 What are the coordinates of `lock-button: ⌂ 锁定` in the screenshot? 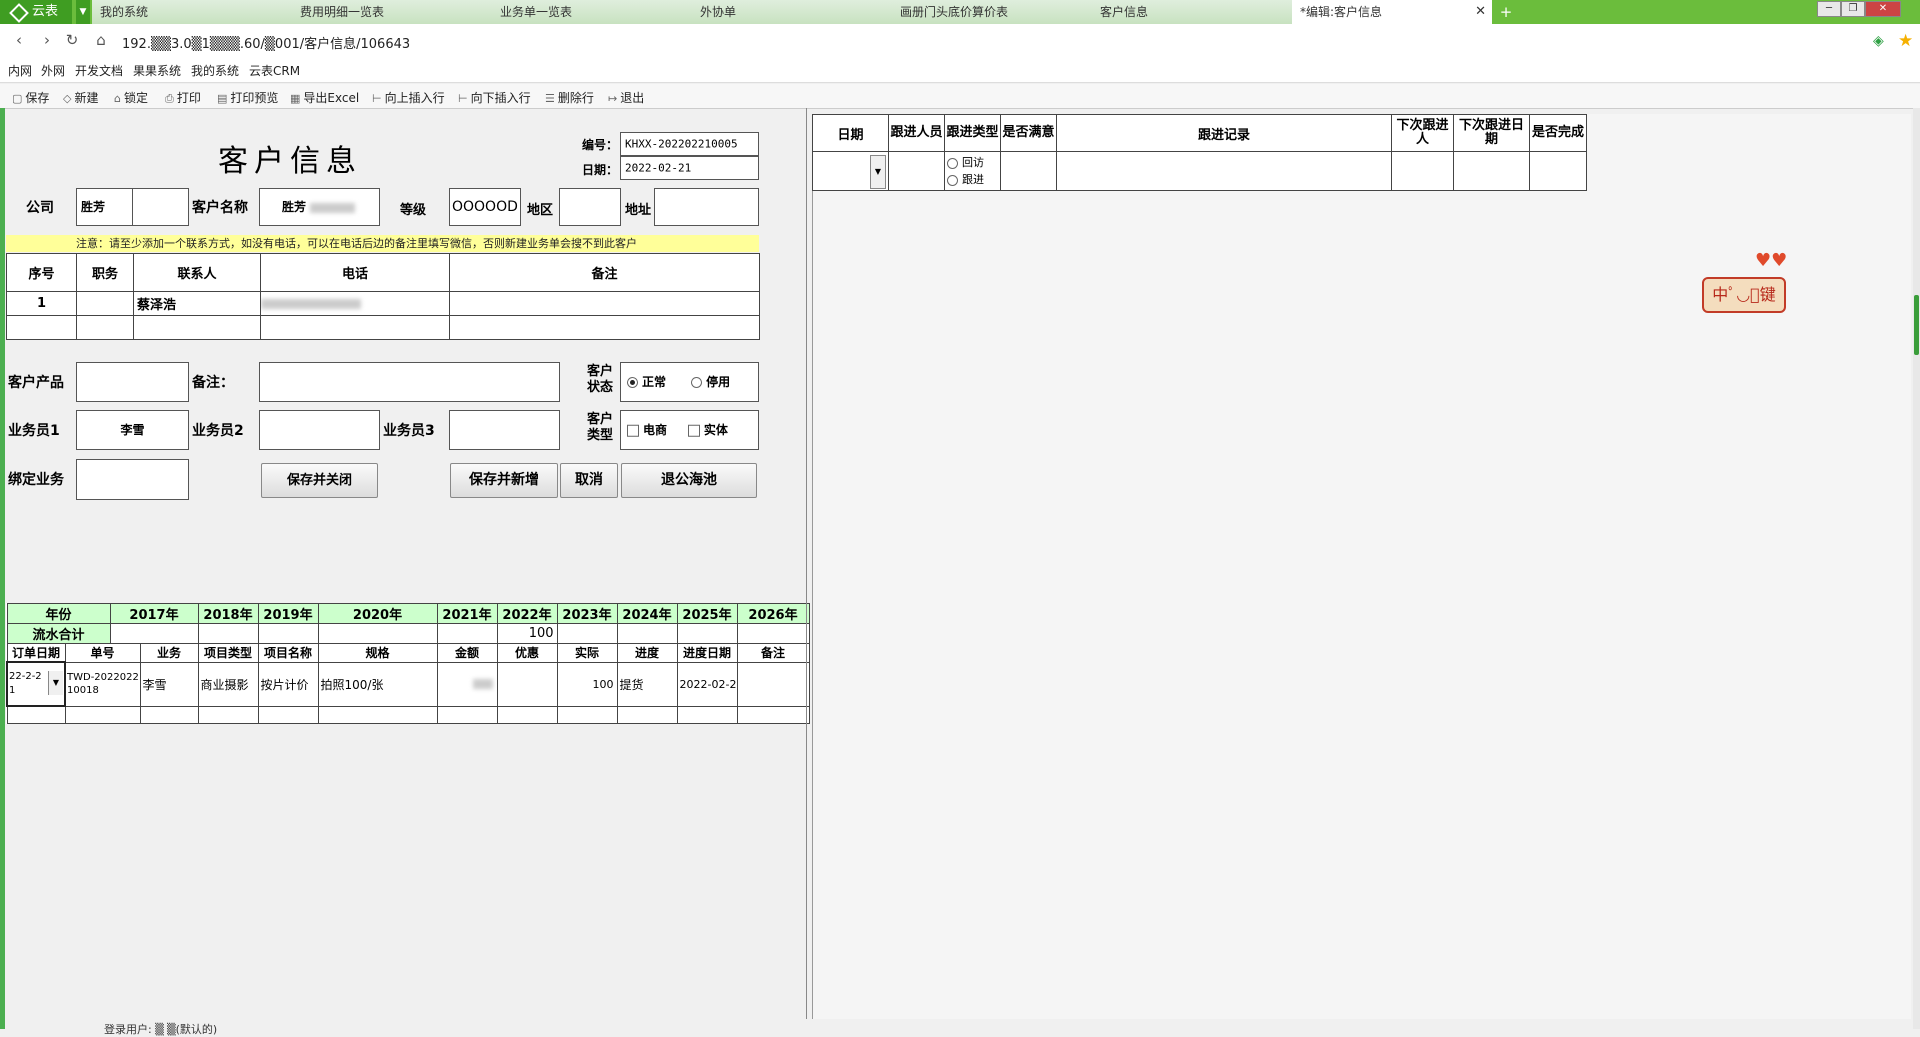 It's located at (131, 97).